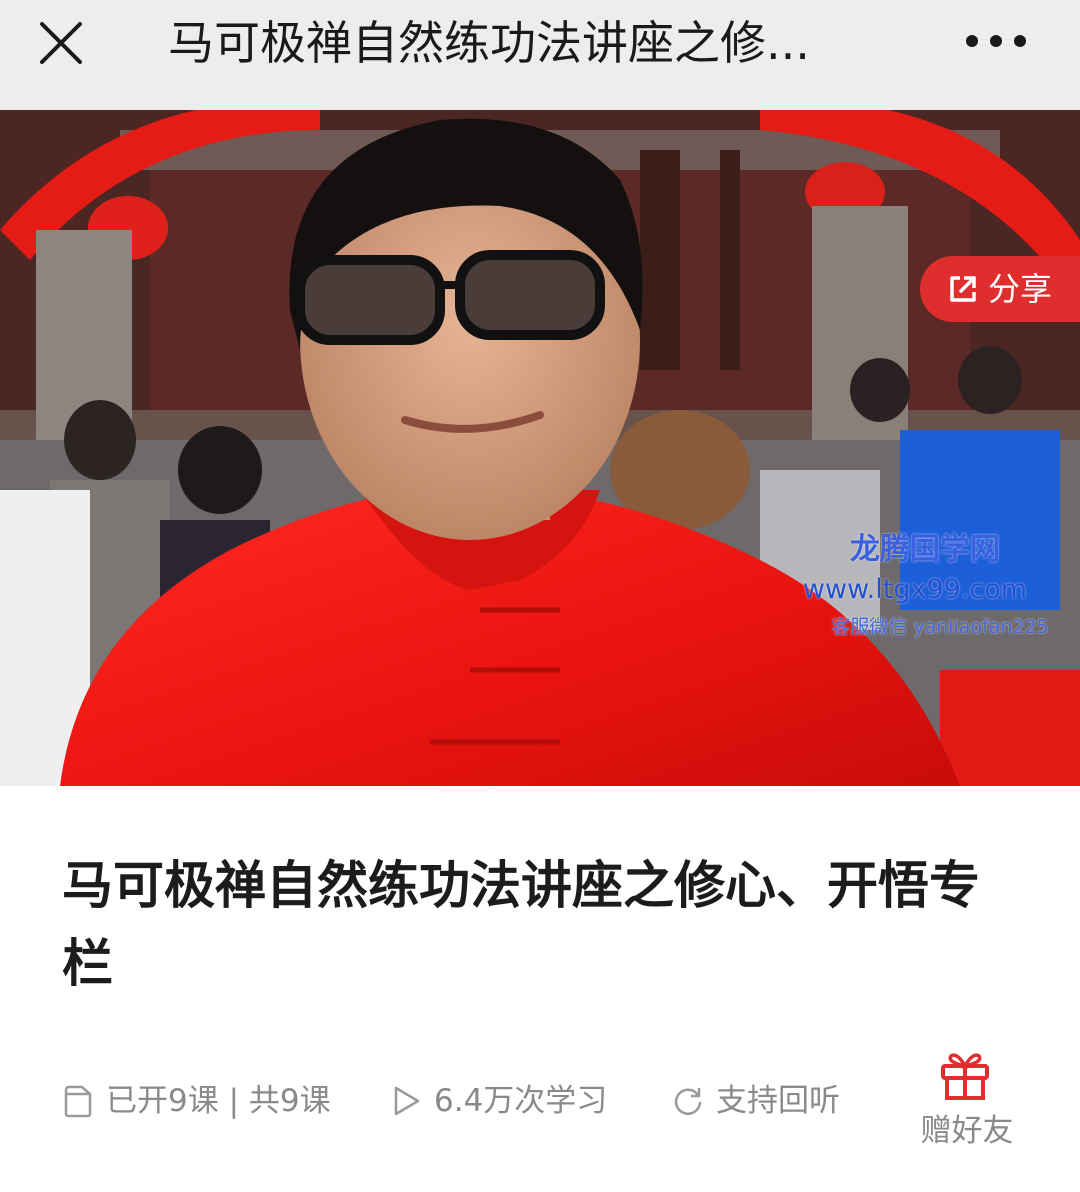 This screenshot has height=1192, width=1080. What do you see at coordinates (967, 1131) in the screenshot?
I see `gift-friend-label: 赠好友` at bounding box center [967, 1131].